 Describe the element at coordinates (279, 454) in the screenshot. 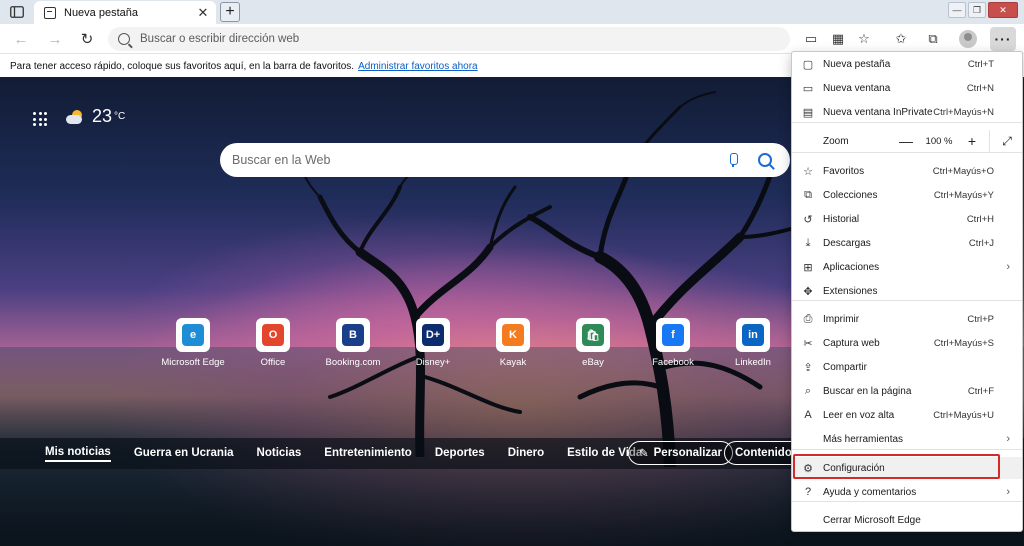

I see `news-tab-news: Noticias` at that location.